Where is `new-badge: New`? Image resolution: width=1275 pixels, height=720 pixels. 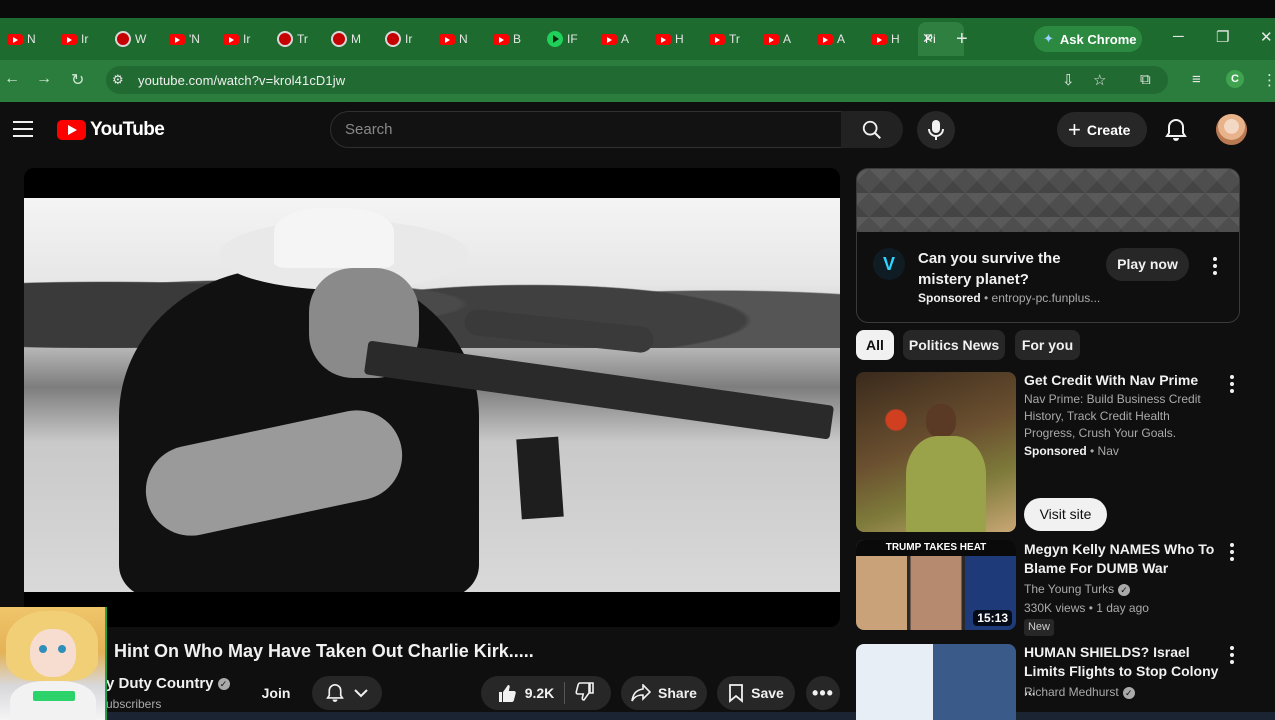 new-badge: New is located at coordinates (1039, 627).